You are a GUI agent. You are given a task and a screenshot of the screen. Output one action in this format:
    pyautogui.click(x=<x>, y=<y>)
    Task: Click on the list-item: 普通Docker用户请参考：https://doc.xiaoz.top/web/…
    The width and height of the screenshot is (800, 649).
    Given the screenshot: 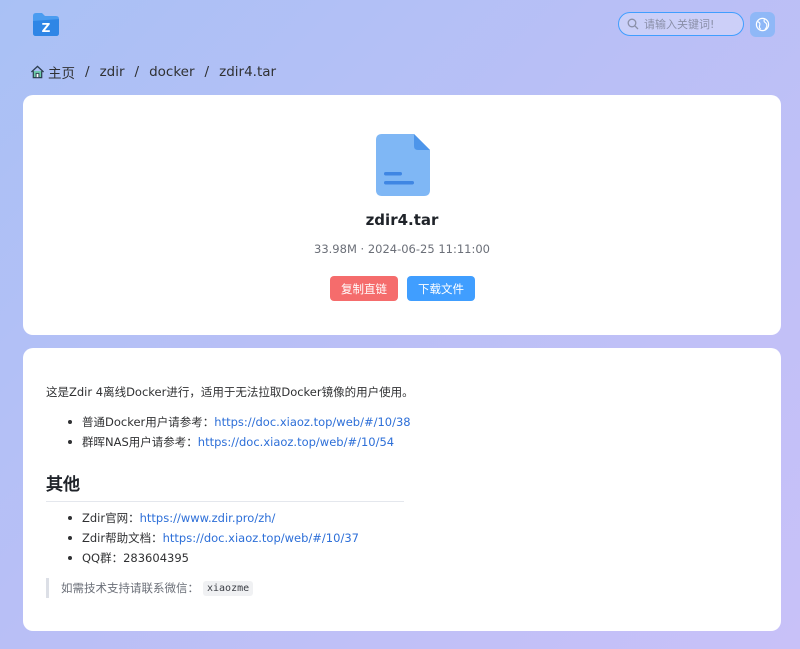 What is the action you would take?
    pyautogui.click(x=239, y=422)
    